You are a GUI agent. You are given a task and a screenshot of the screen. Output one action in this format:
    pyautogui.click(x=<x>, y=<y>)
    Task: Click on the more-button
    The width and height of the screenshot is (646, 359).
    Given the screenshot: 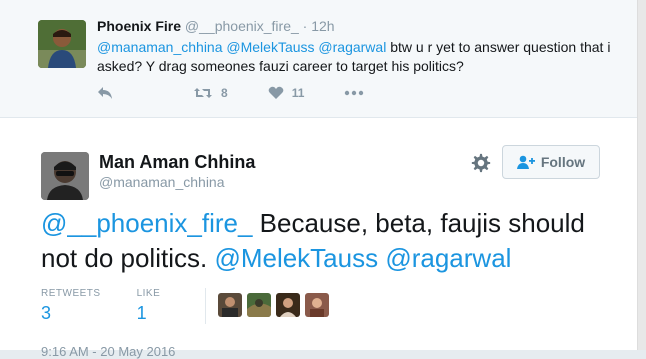 What is the action you would take?
    pyautogui.click(x=354, y=93)
    